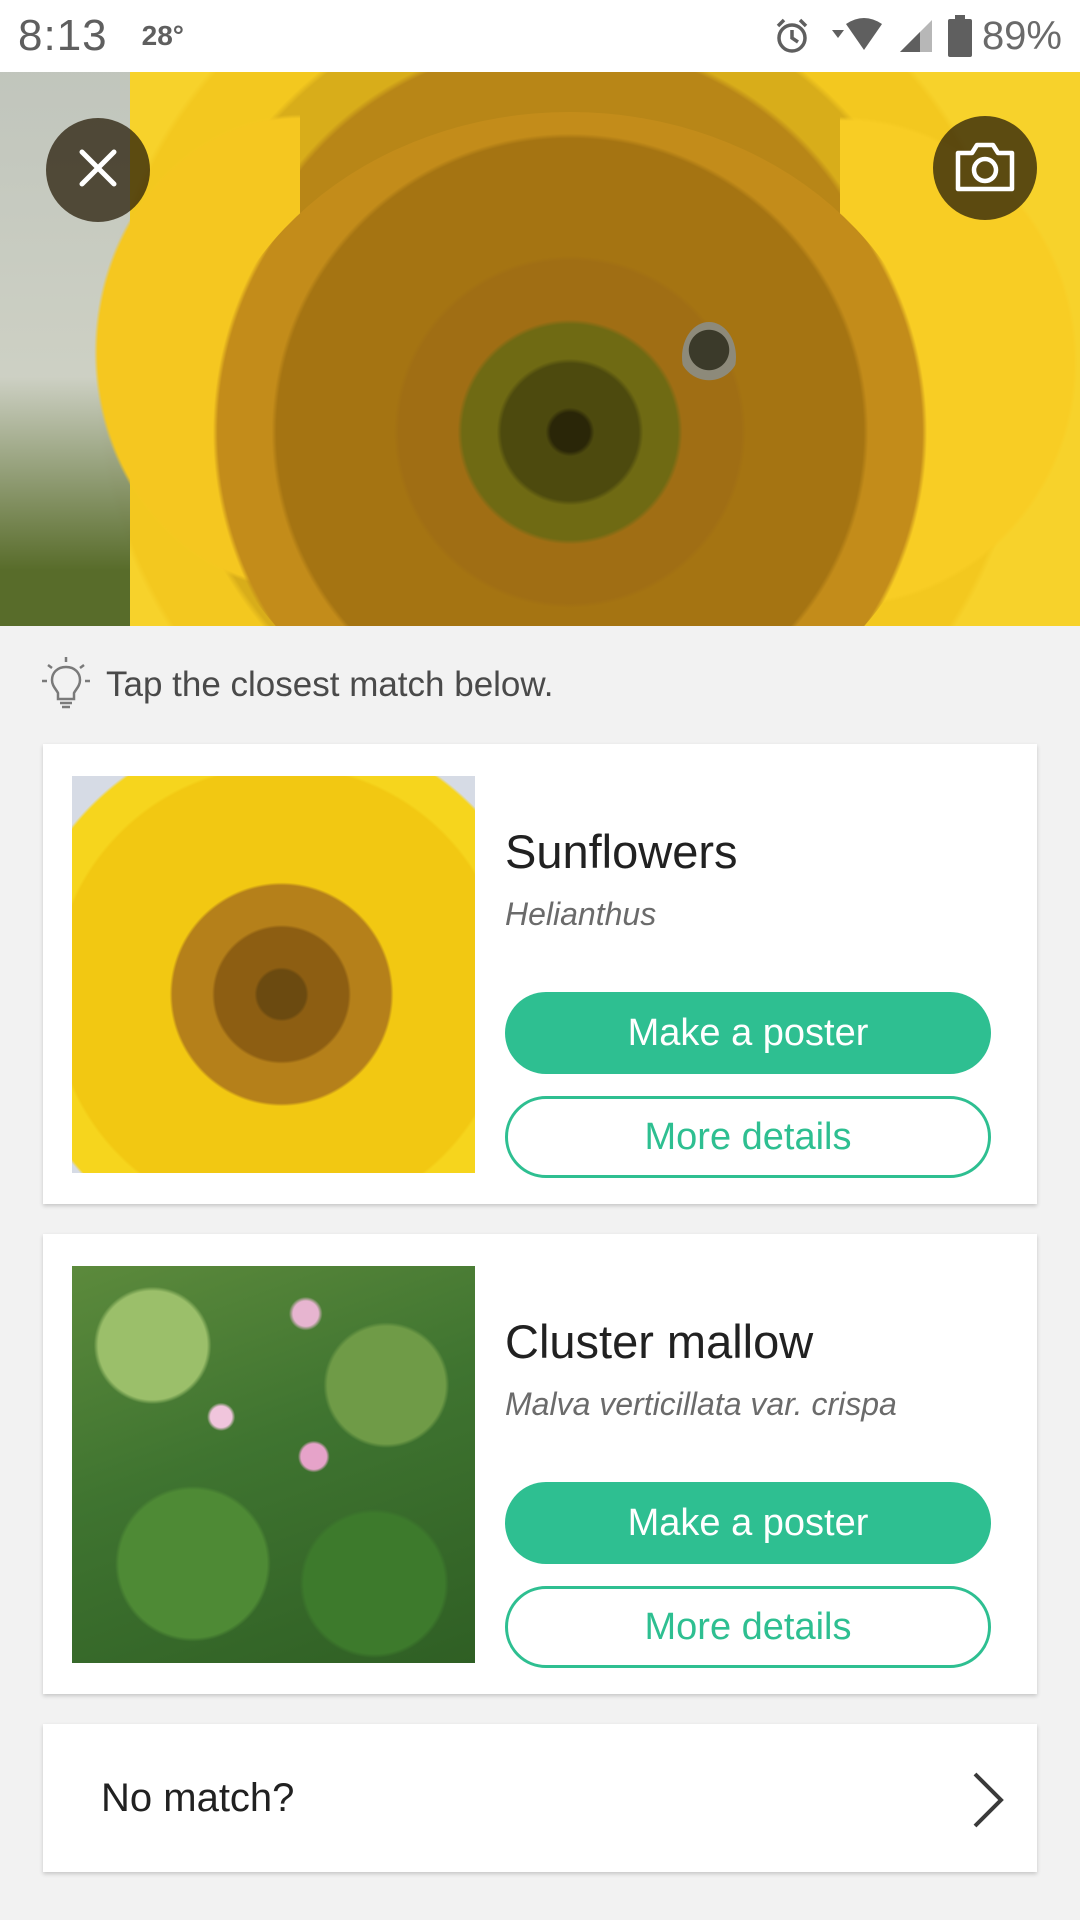 The width and height of the screenshot is (1080, 1920). I want to click on battery-percentage: 89%, so click(1021, 35).